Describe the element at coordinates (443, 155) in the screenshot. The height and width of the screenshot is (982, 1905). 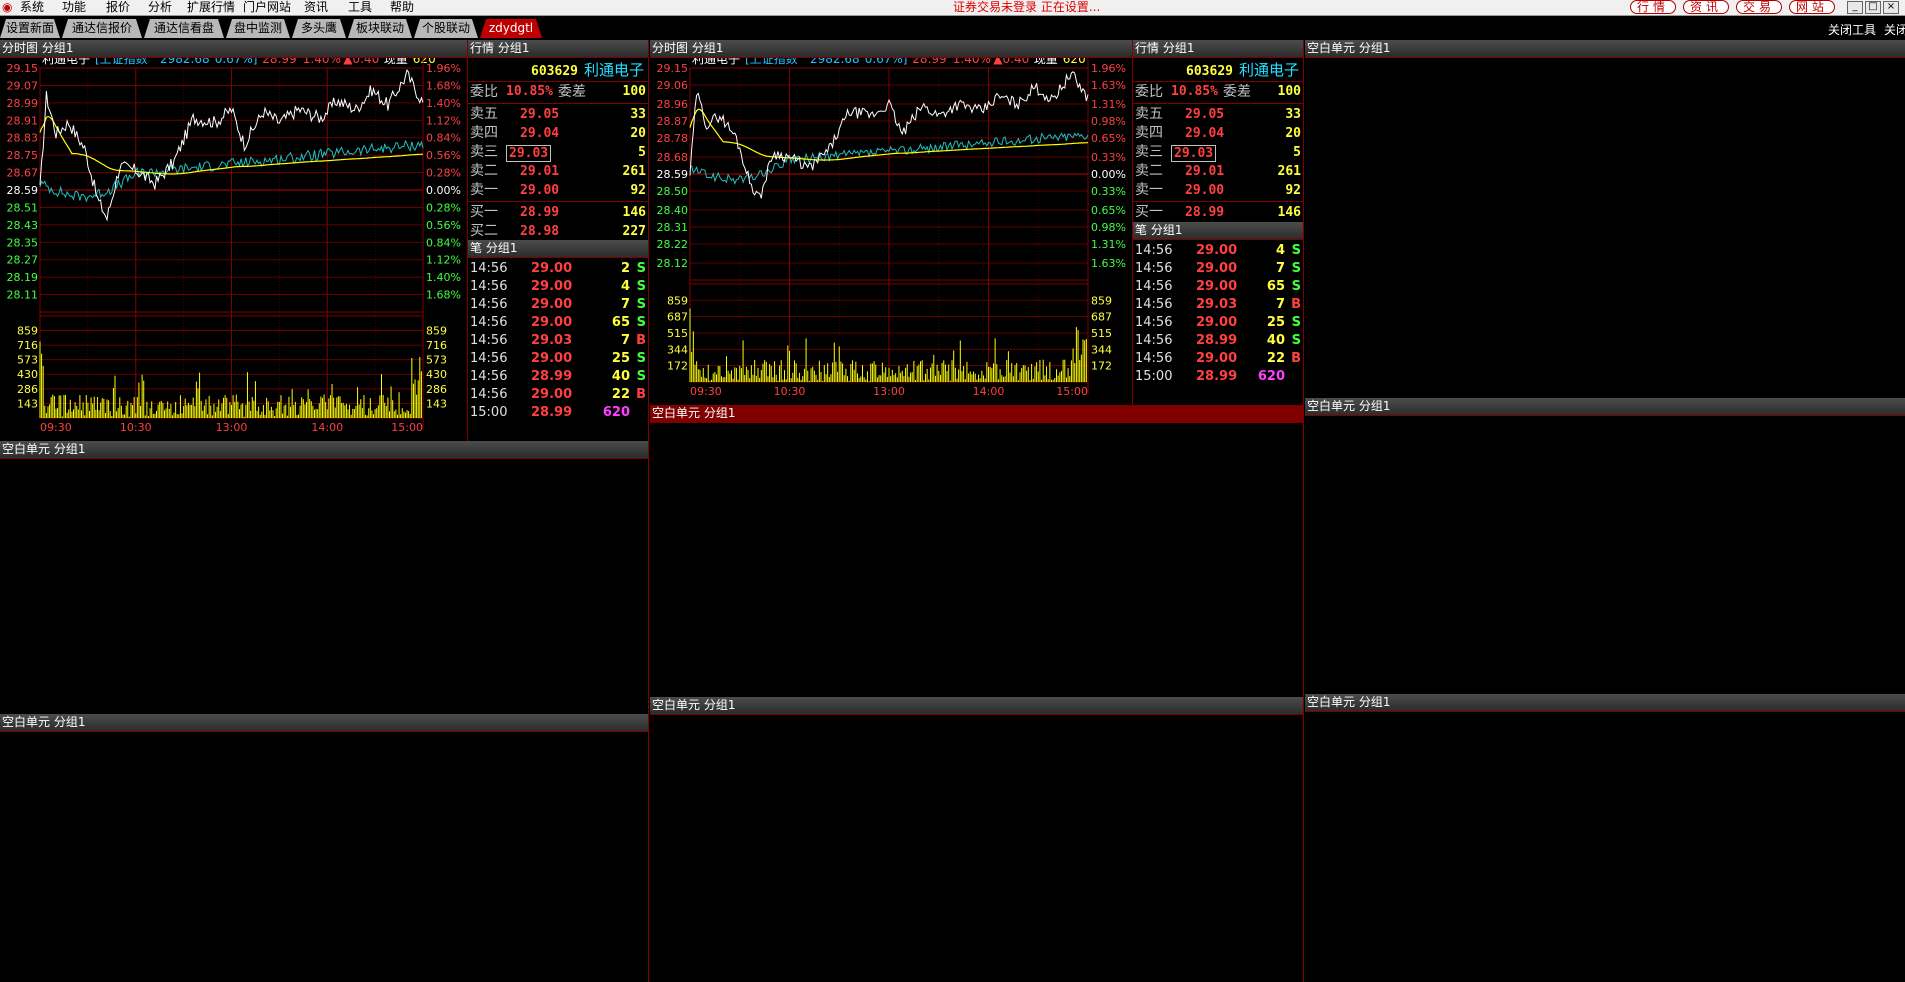
I see `pct-tick-label: 0.56%` at that location.